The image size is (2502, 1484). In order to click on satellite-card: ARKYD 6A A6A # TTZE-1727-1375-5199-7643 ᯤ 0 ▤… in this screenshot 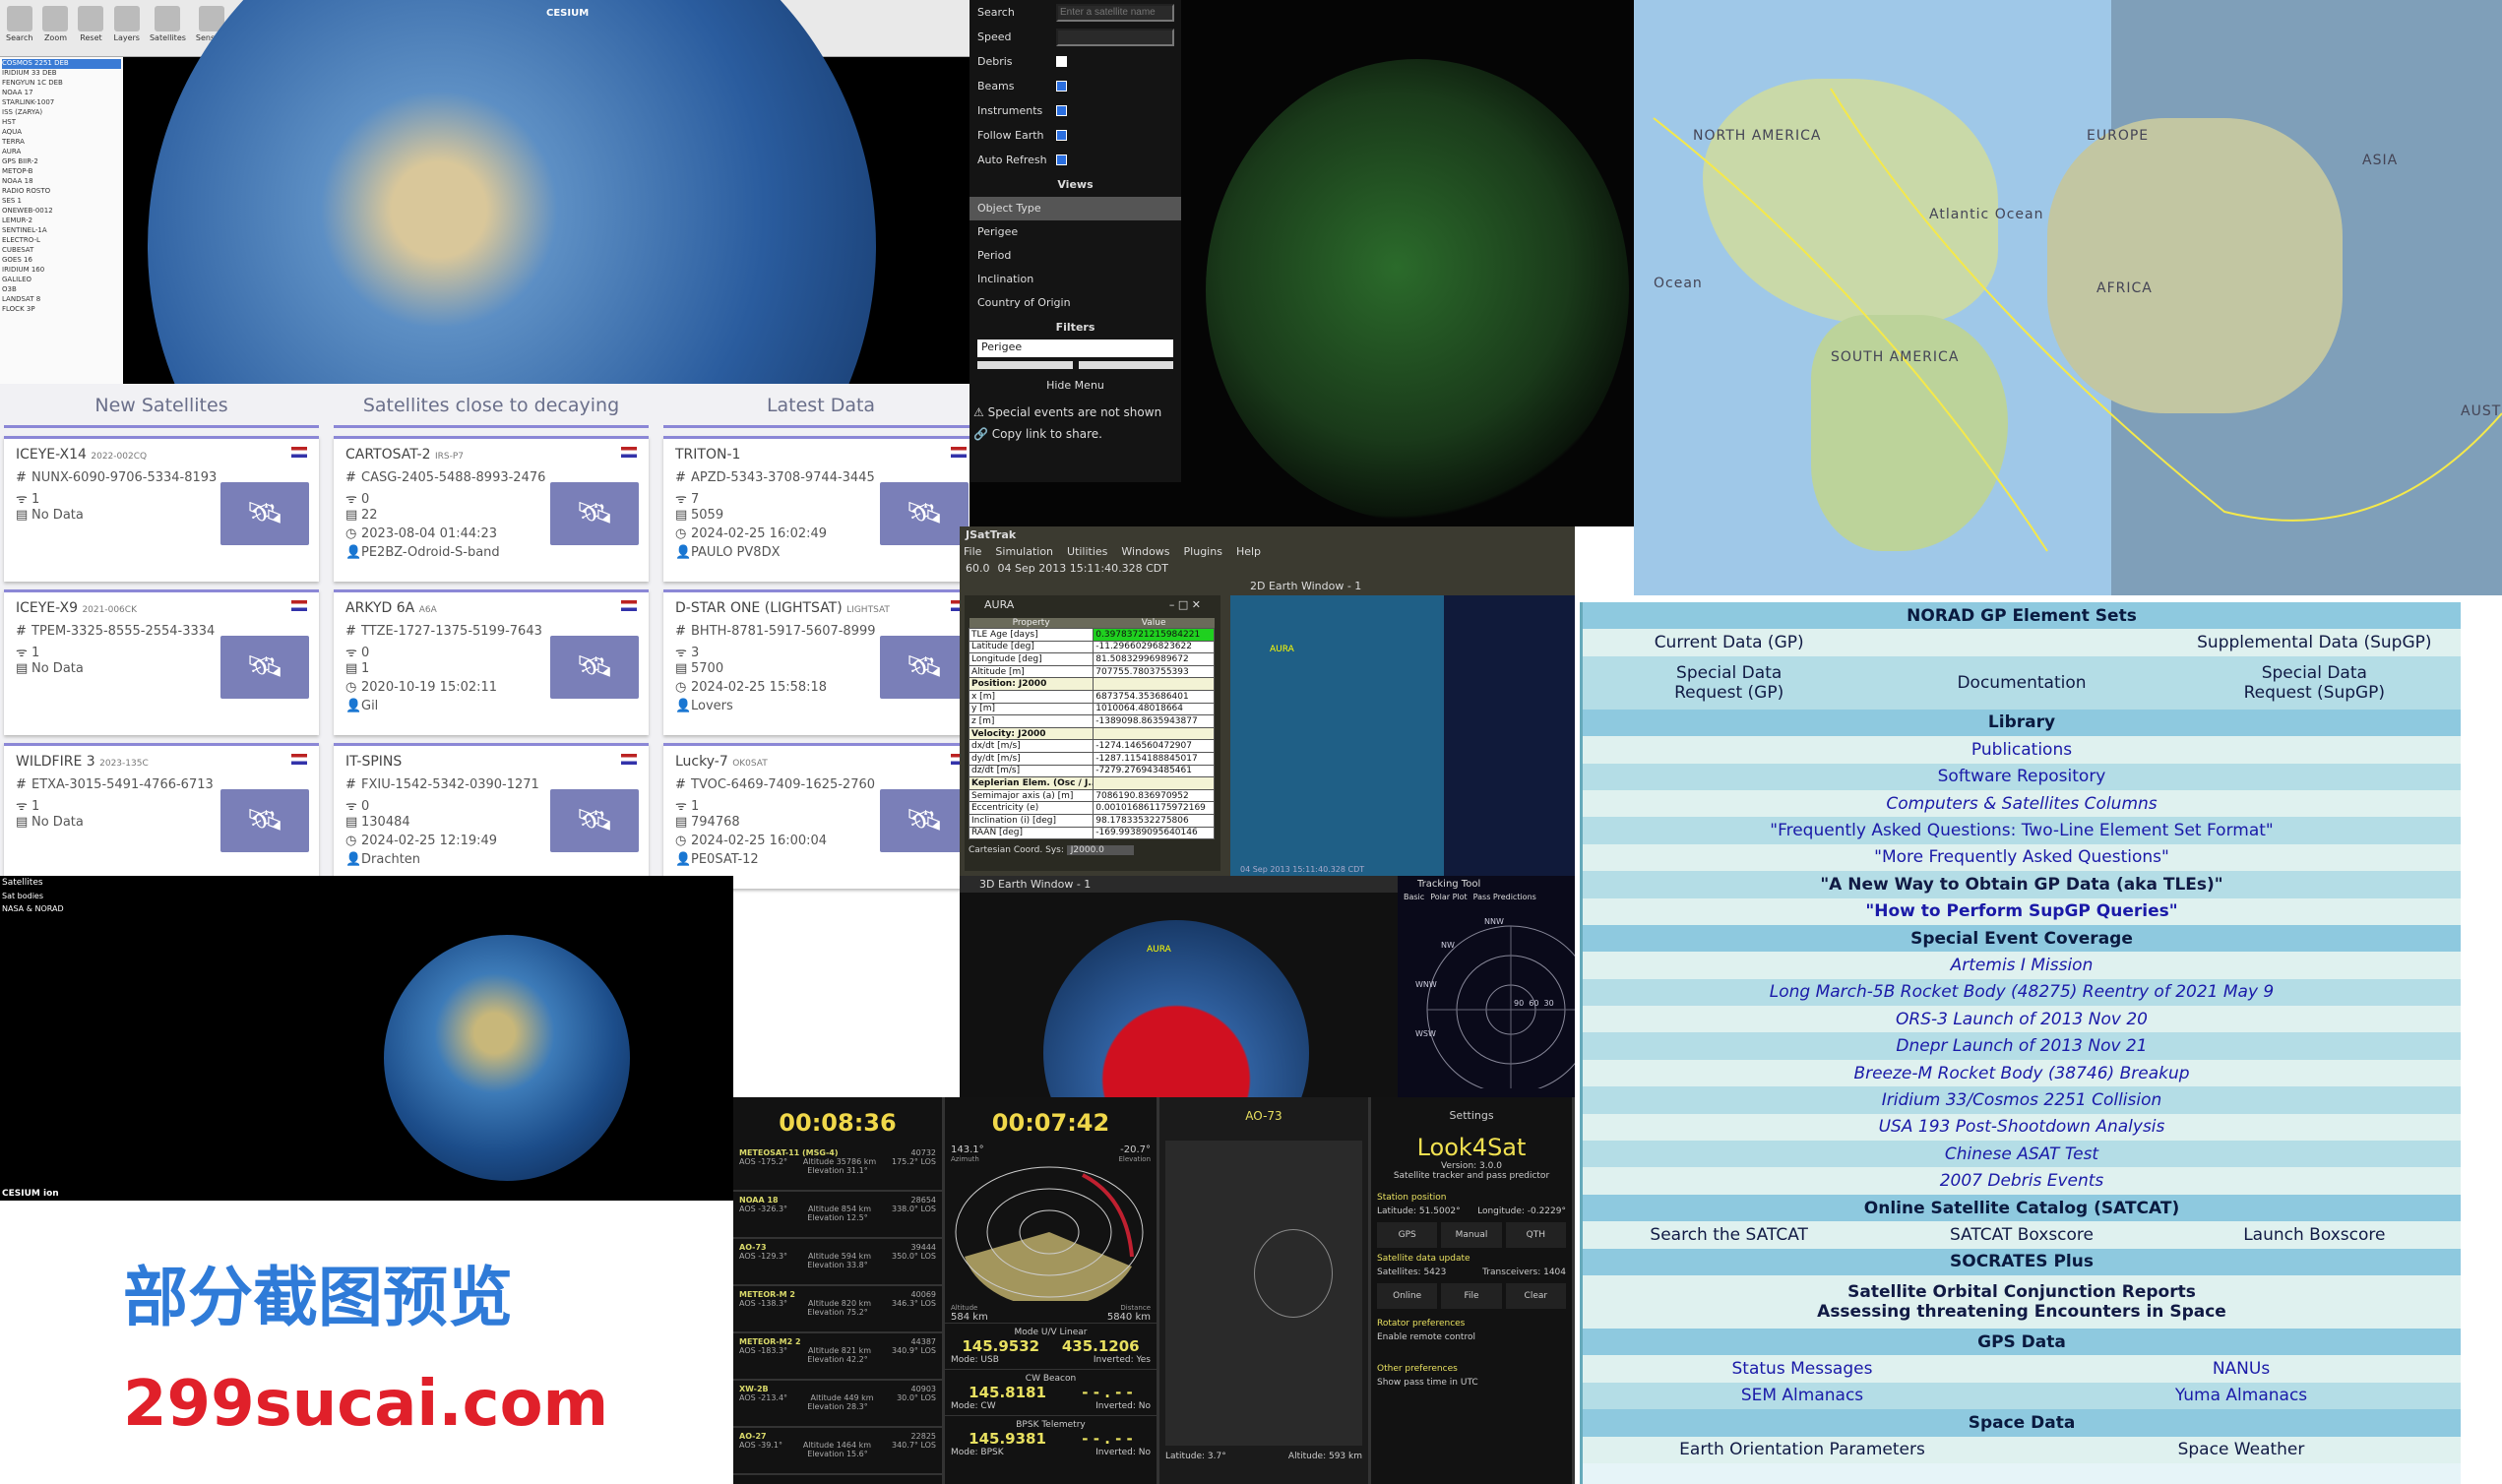, I will do `click(491, 662)`.